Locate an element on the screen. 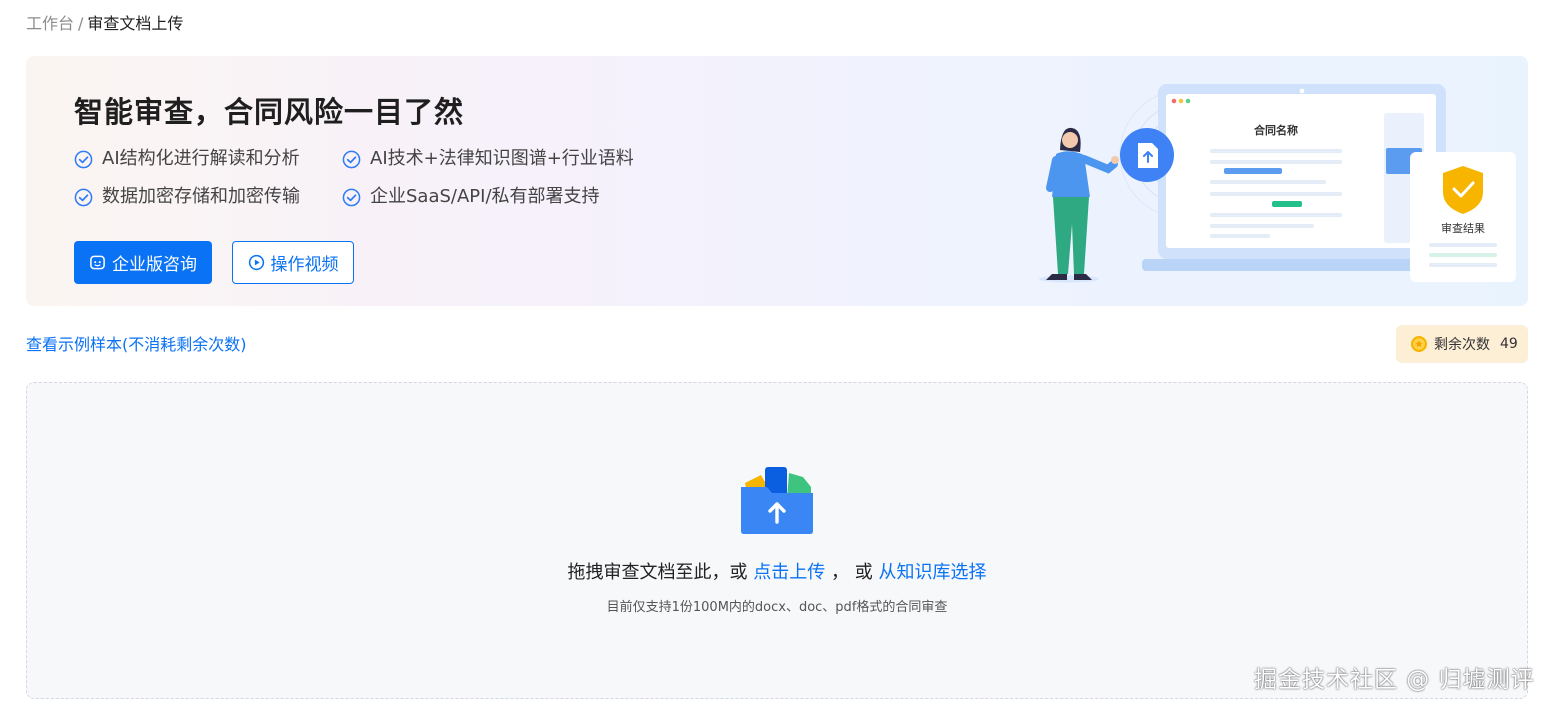 This screenshot has height=714, width=1560. feature-text: AI技术+法律知识图谱+行业语料 is located at coordinates (502, 158).